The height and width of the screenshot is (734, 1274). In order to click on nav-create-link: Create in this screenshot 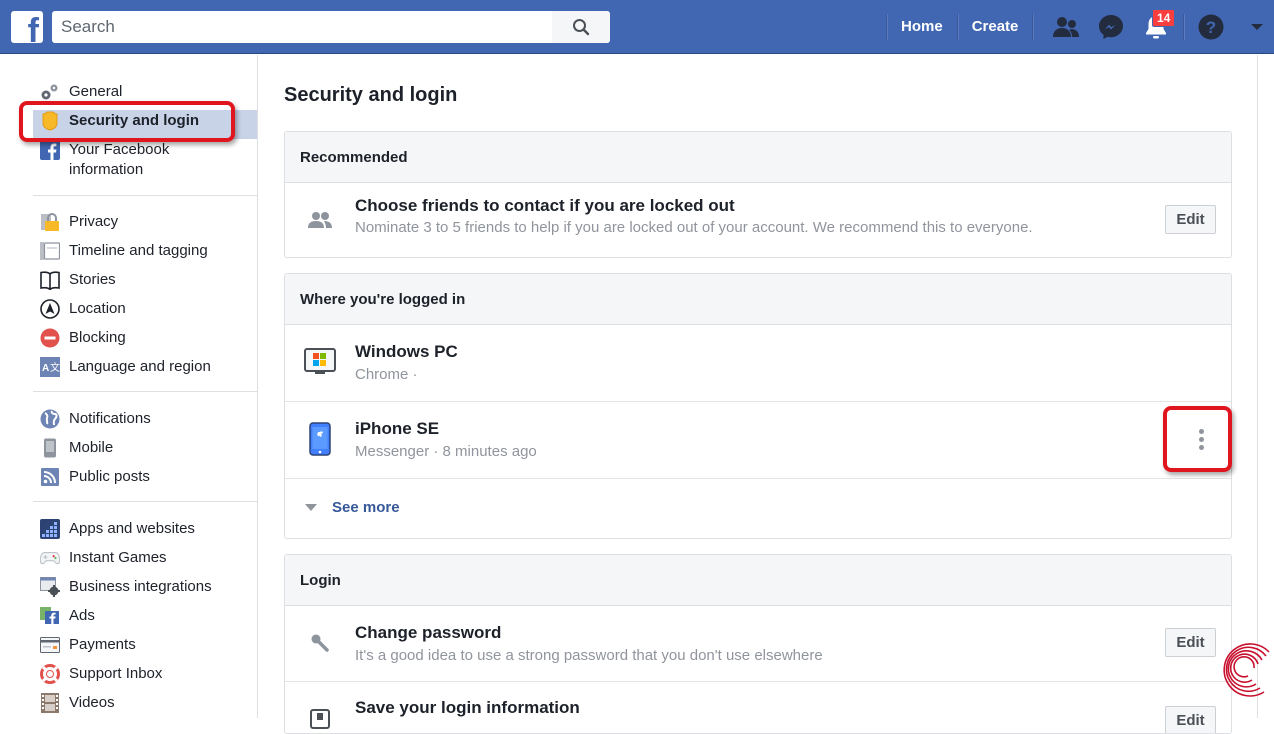, I will do `click(995, 27)`.